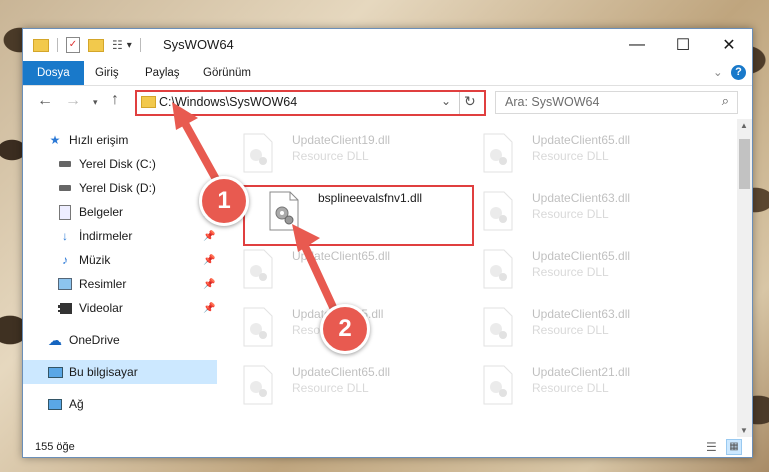 The image size is (769, 472). I want to click on window-title: SysWOW64, so click(198, 44).